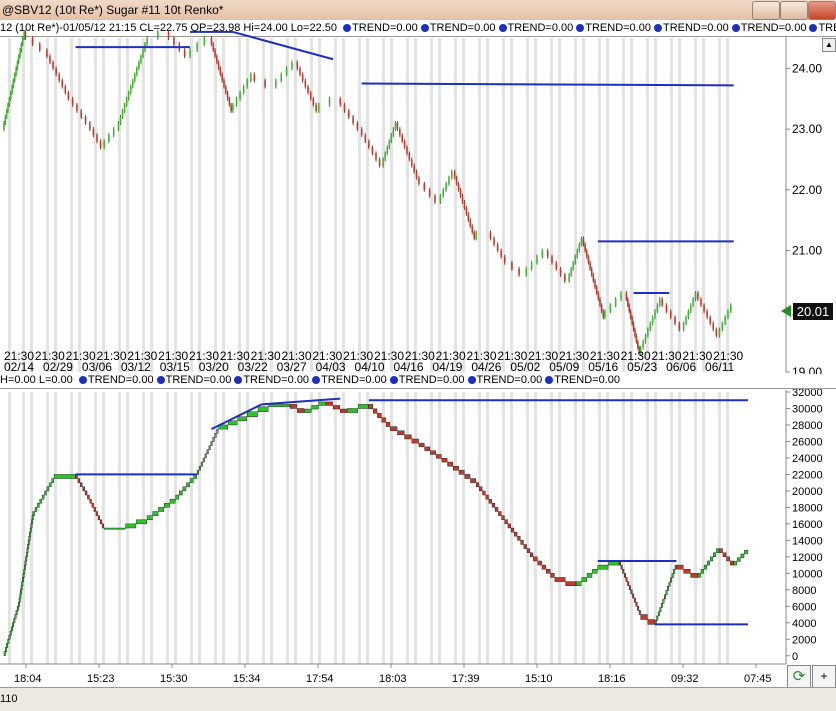  I want to click on scroll-up-arrow-icon: ▲, so click(829, 45).